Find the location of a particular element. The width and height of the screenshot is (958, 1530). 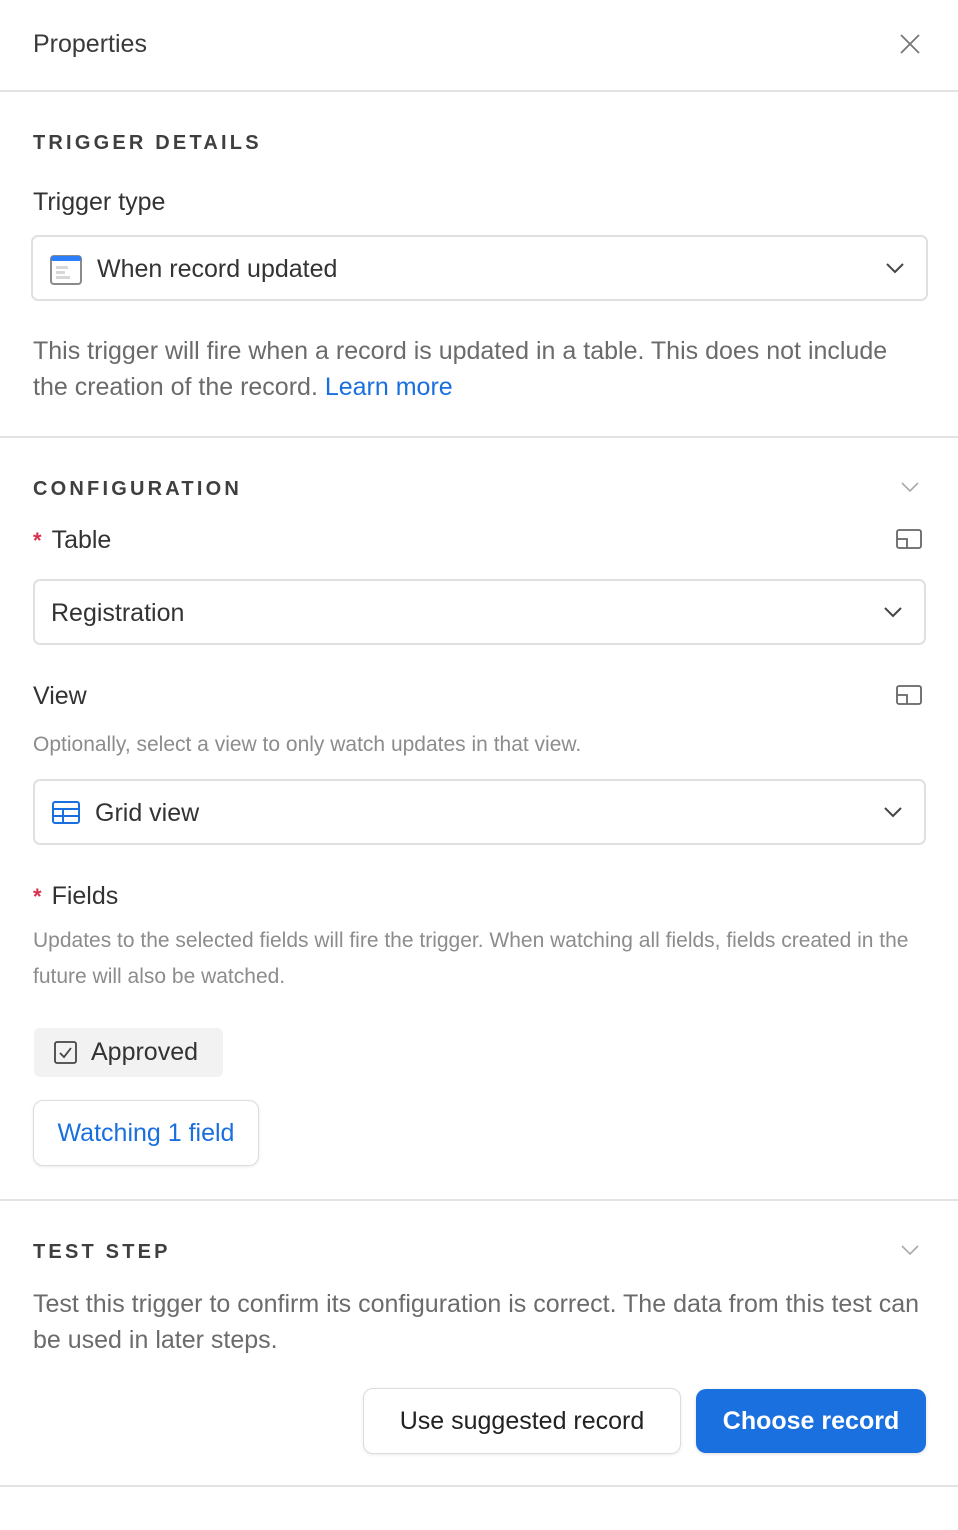

panel-title: Properties is located at coordinates (90, 44).